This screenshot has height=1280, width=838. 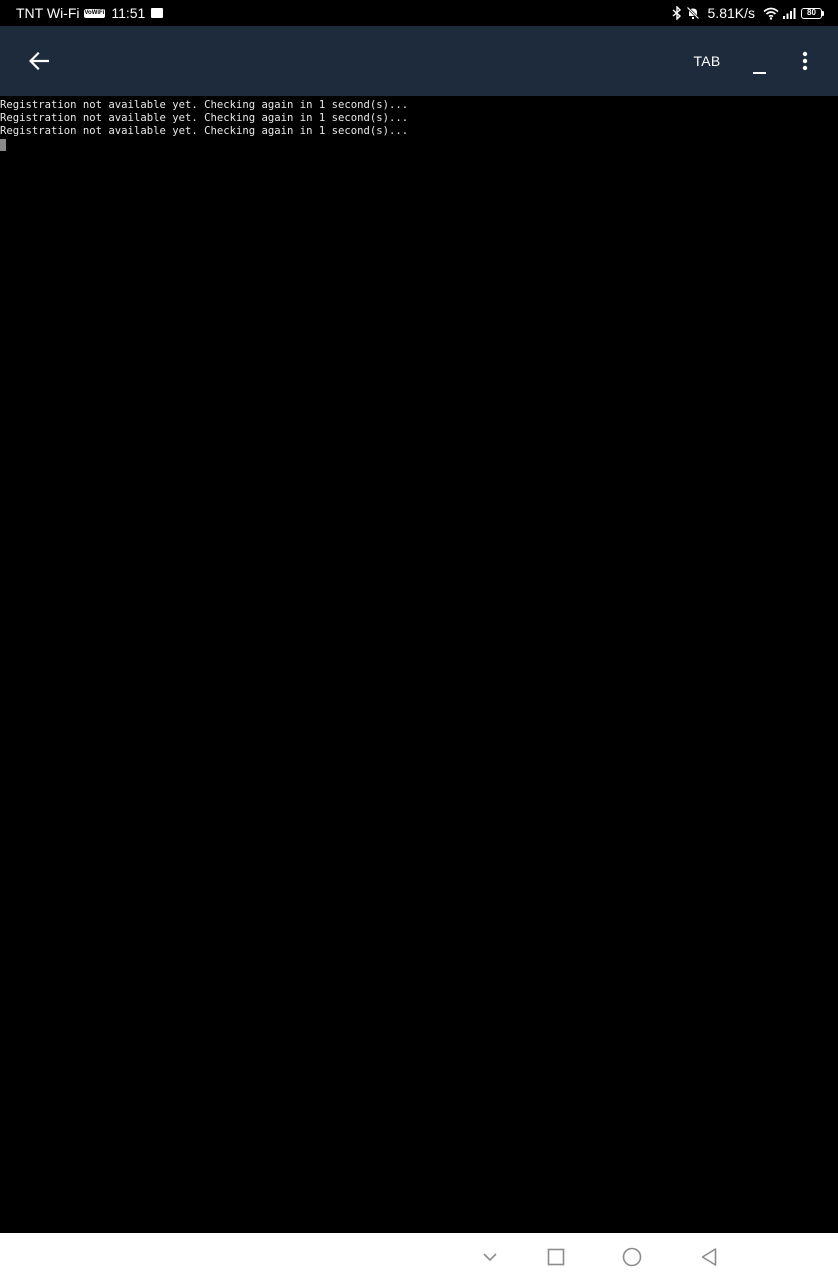 I want to click on wifi-icon, so click(x=771, y=13).